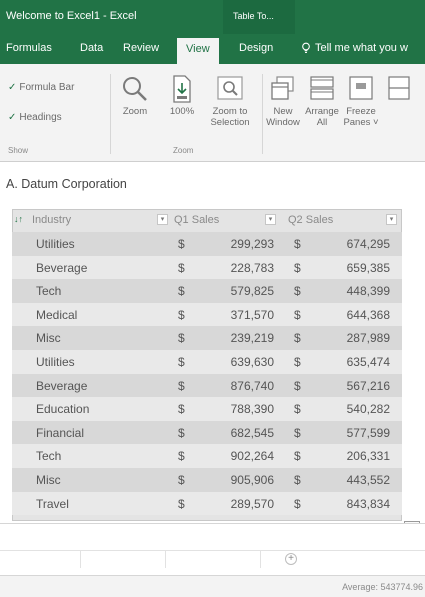 Image resolution: width=425 pixels, height=597 pixels. What do you see at coordinates (368, 433) in the screenshot?
I see `cell-q2-sales: 577,599` at bounding box center [368, 433].